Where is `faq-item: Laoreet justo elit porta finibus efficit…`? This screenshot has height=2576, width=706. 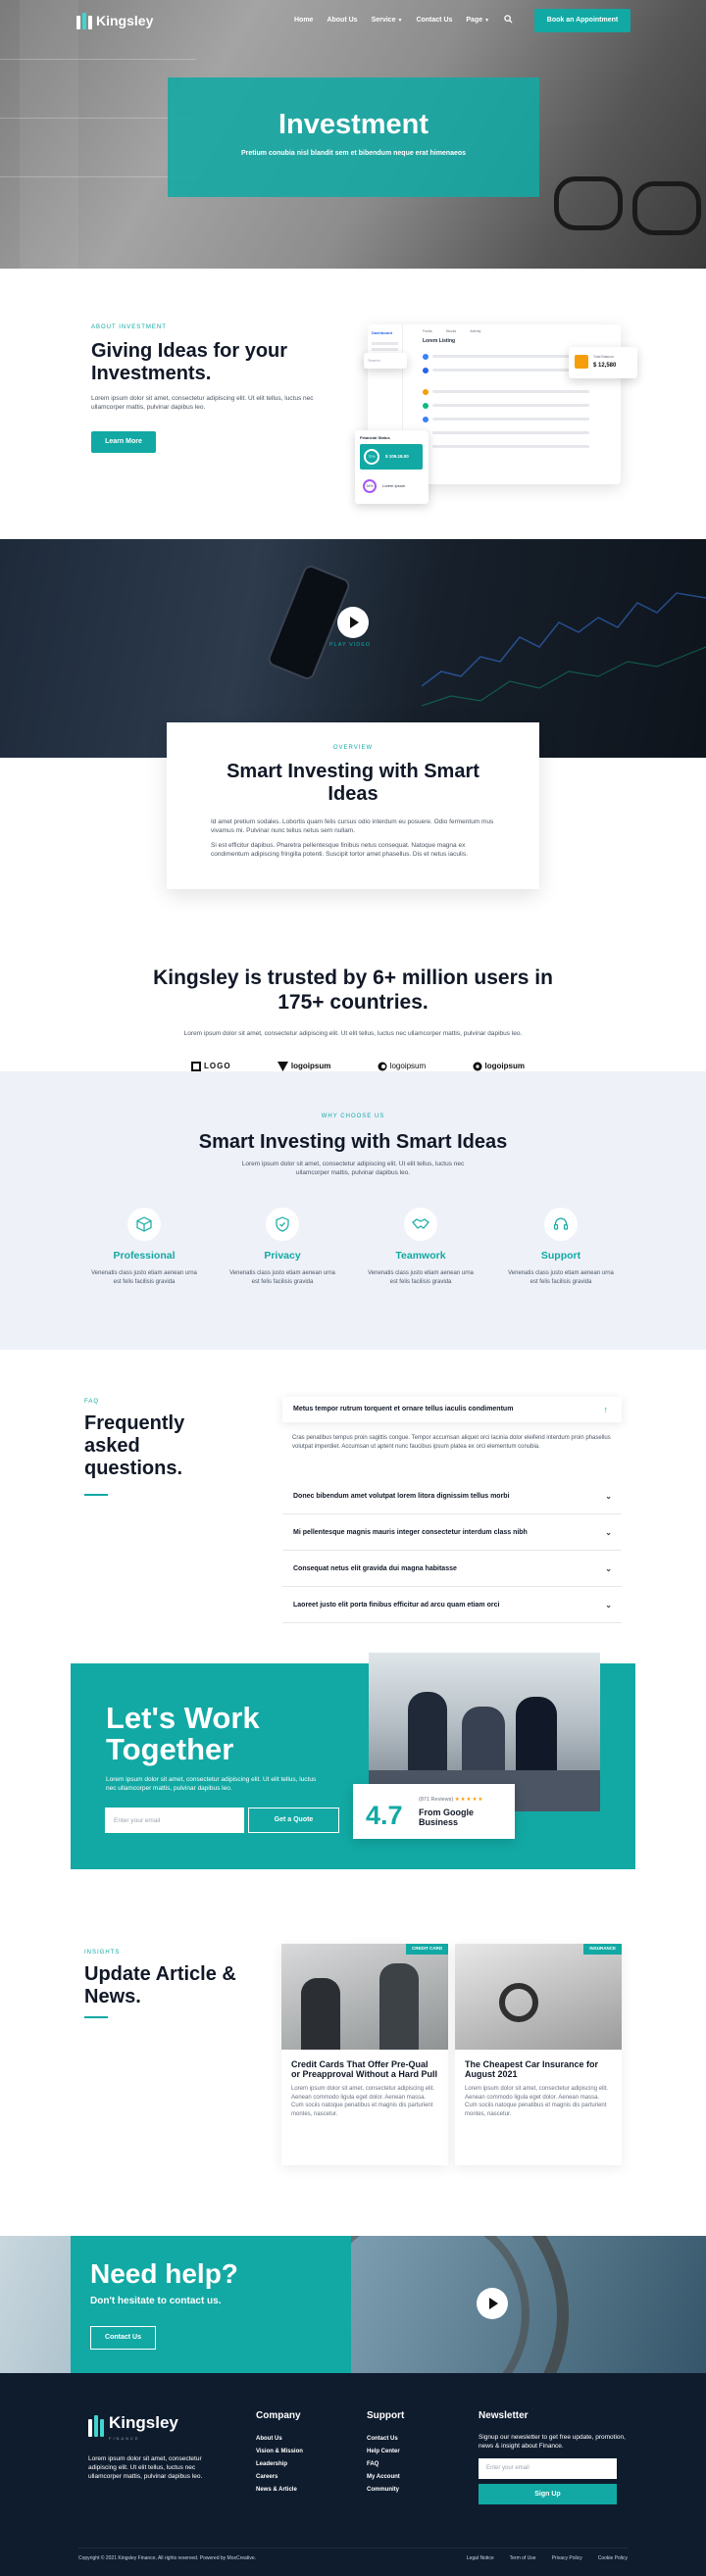
faq-item: Laoreet justo elit porta finibus efficit… is located at coordinates (452, 1605).